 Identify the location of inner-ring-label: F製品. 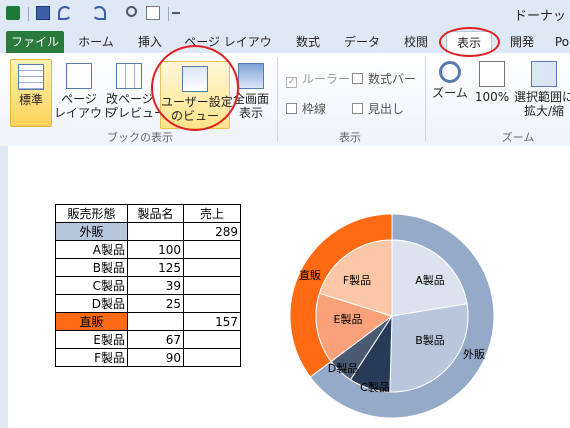
(357, 280).